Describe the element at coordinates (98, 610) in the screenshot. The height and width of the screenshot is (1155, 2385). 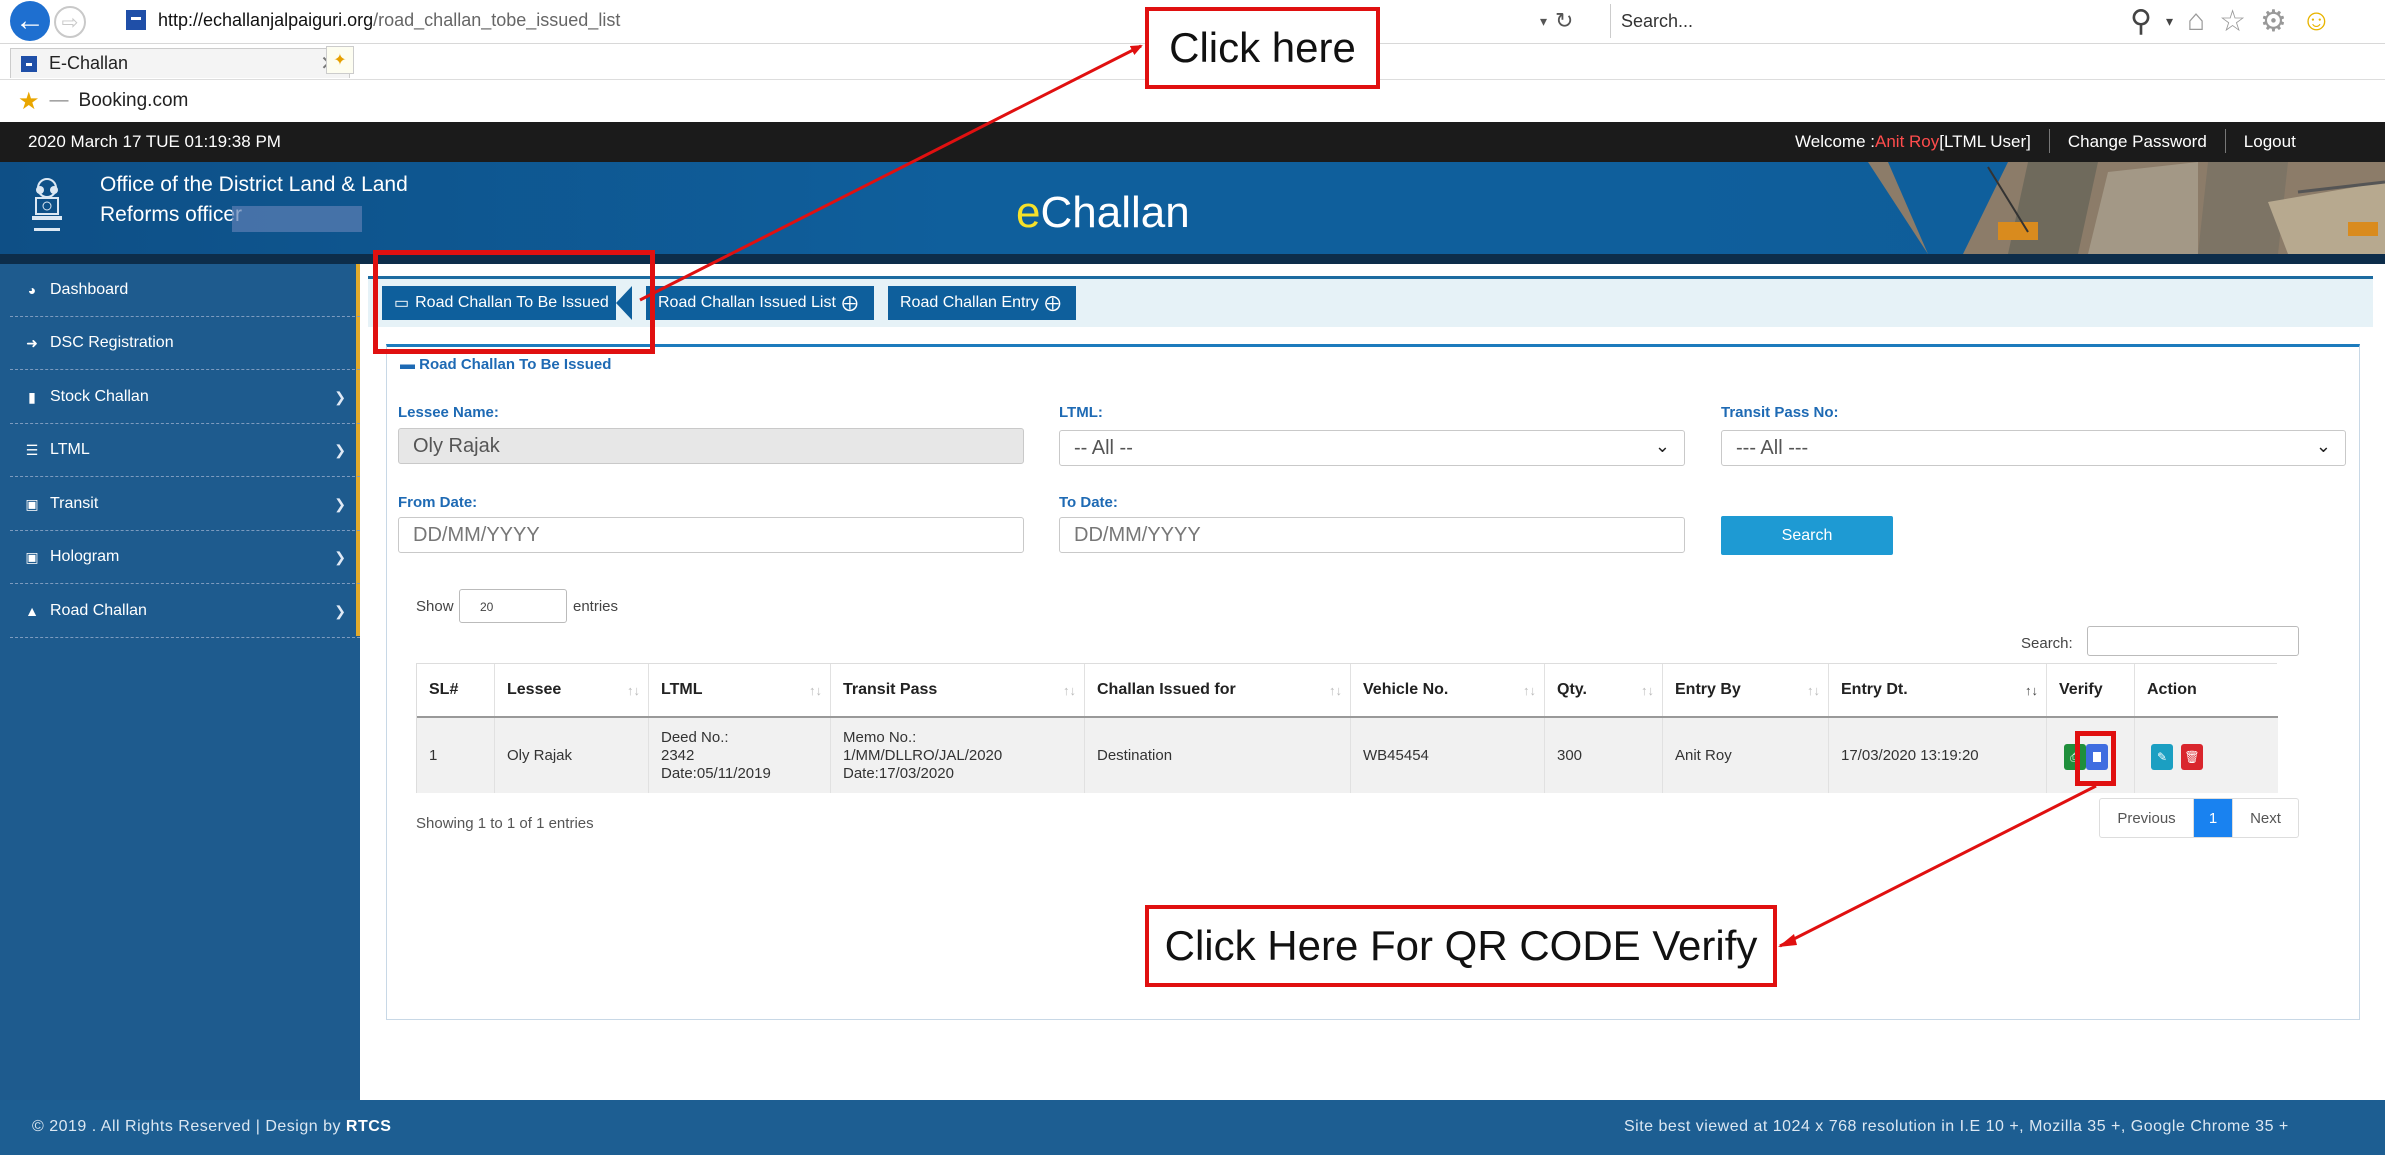
I see `sidebar-item-label: Road Challan` at that location.